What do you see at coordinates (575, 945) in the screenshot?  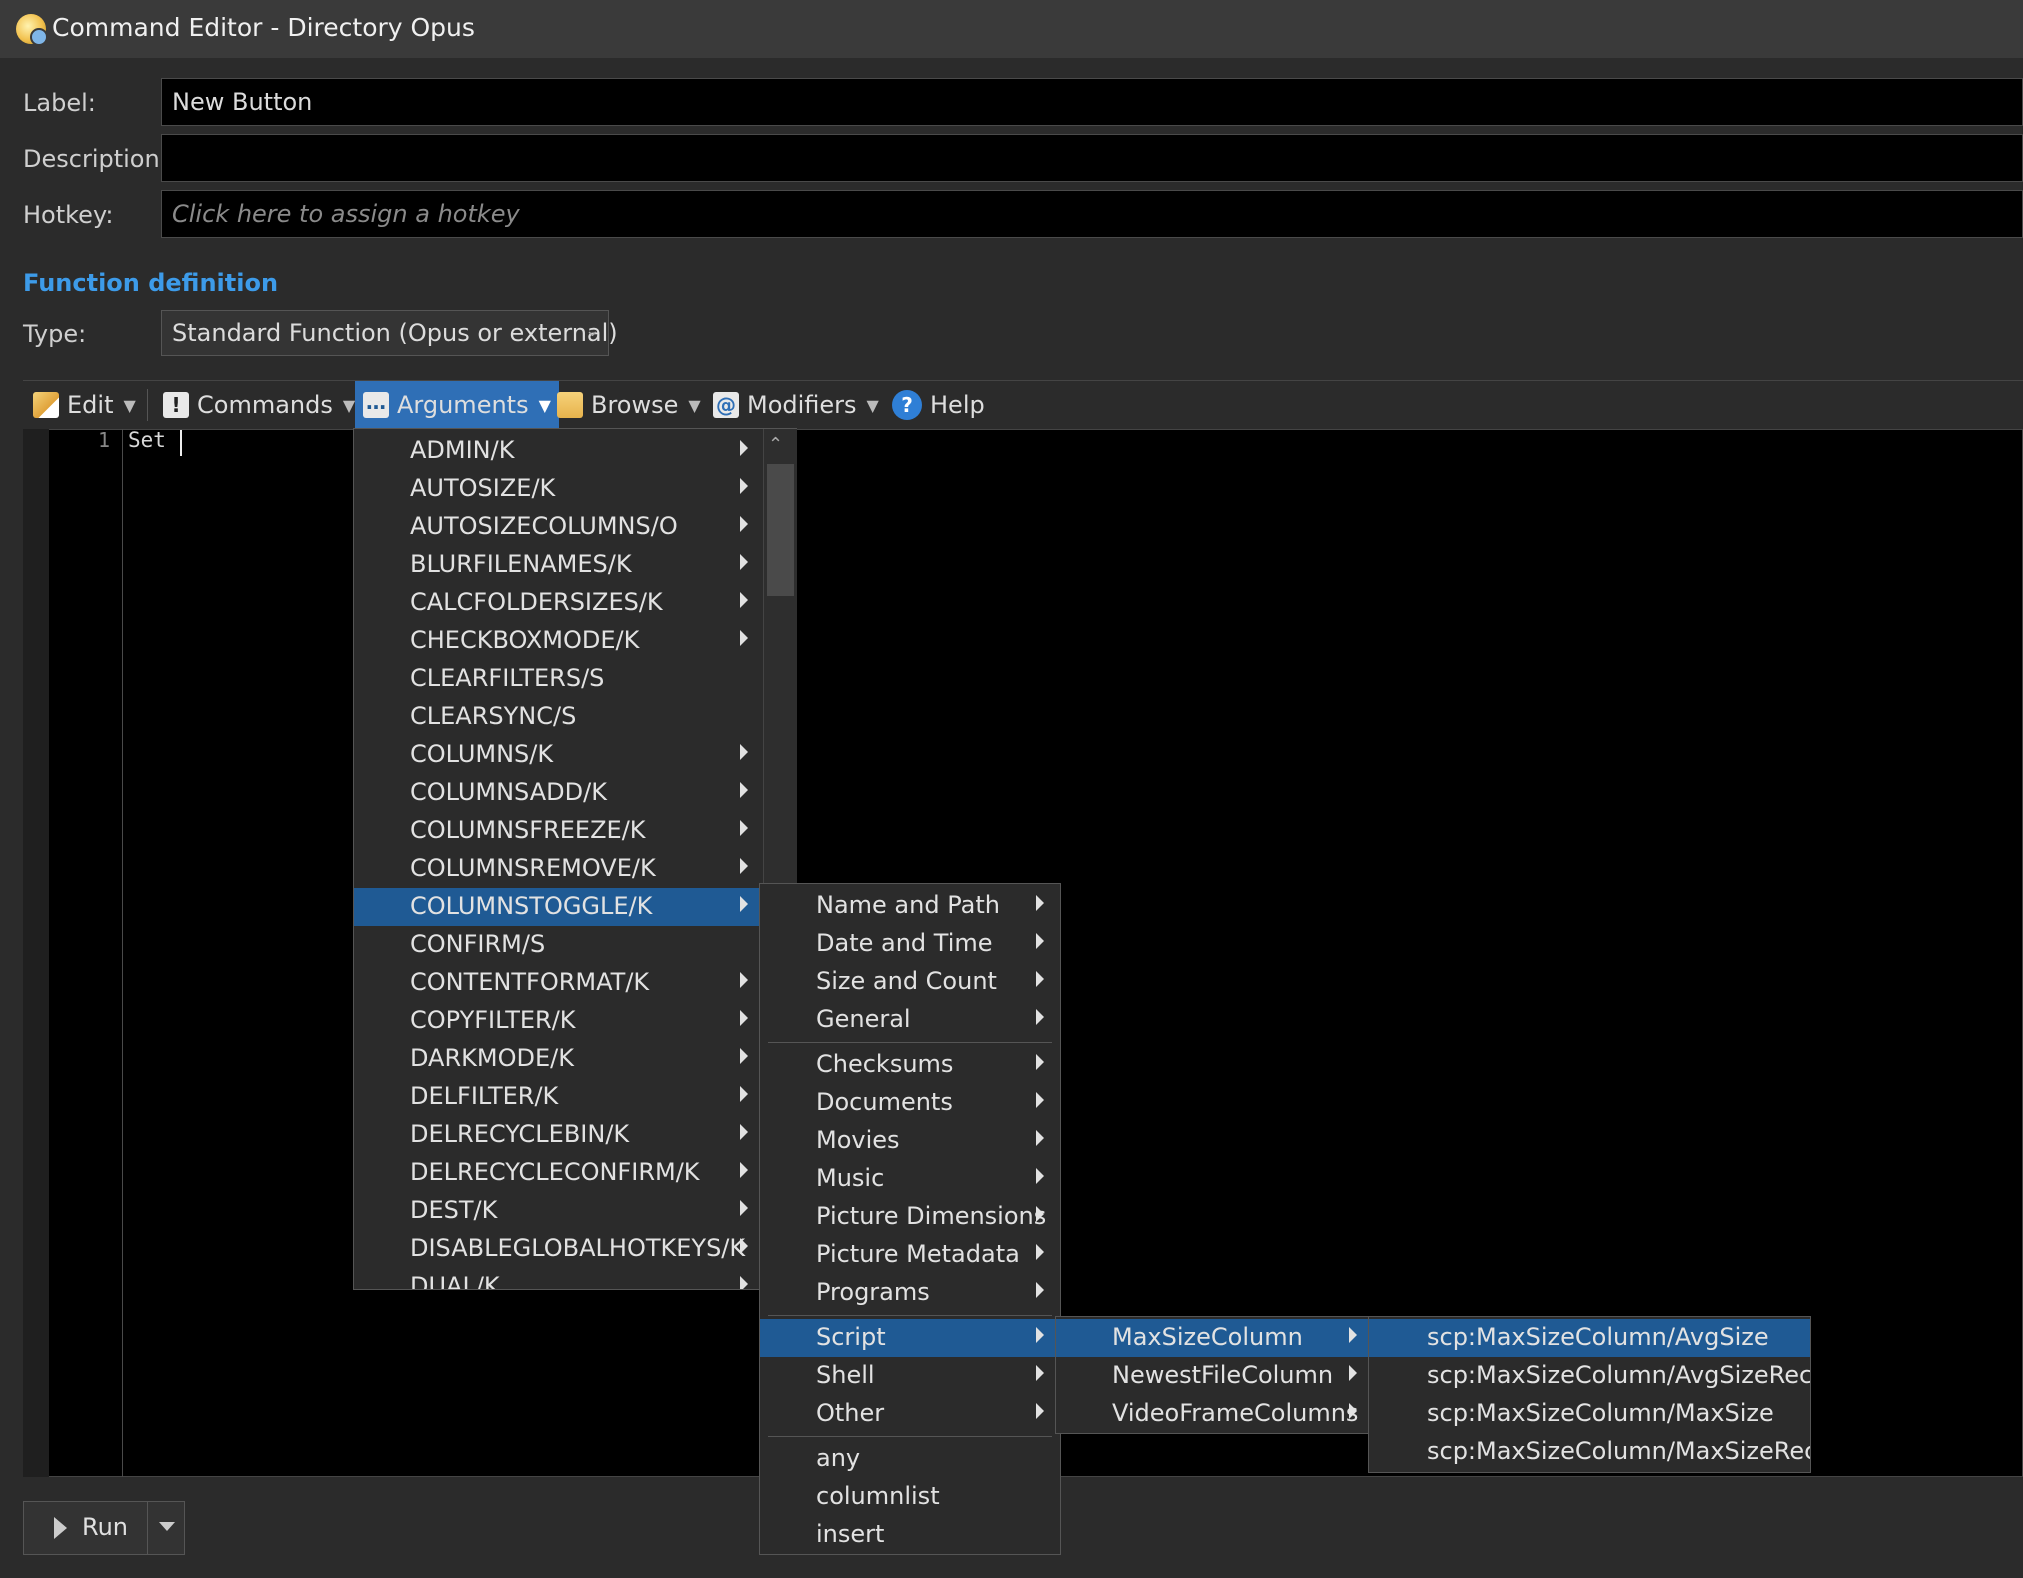 I see `menu-item-confirm-s: CONFIRM/S` at bounding box center [575, 945].